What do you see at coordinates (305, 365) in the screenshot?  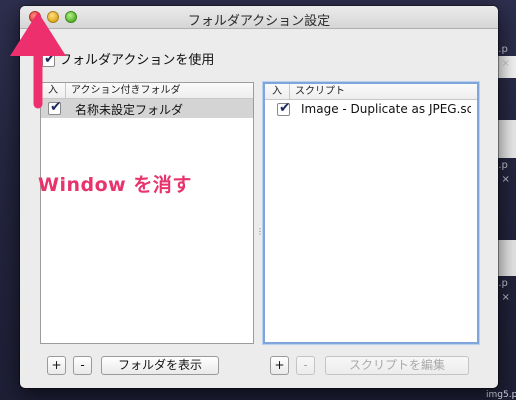 I see `remove-script-button: -` at bounding box center [305, 365].